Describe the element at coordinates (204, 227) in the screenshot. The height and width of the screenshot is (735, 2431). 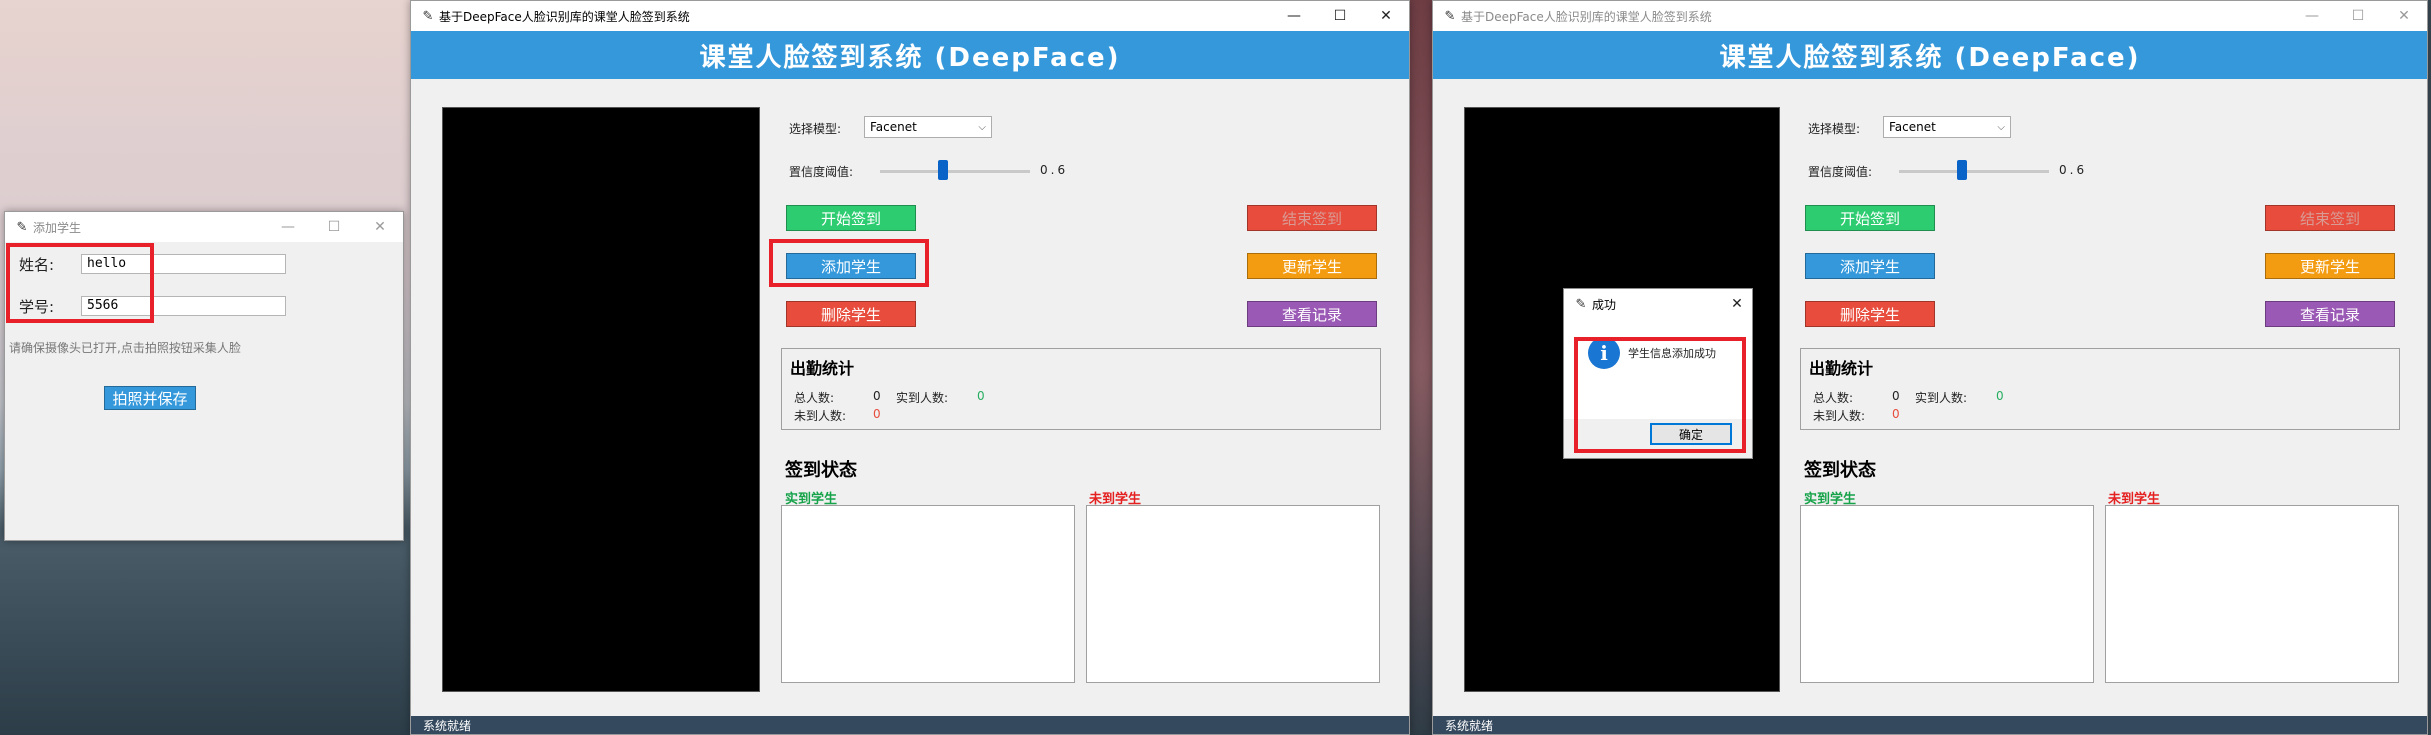
I see `add-student-titlebar: ✎ 添加学生 — ☐ ✕` at that location.